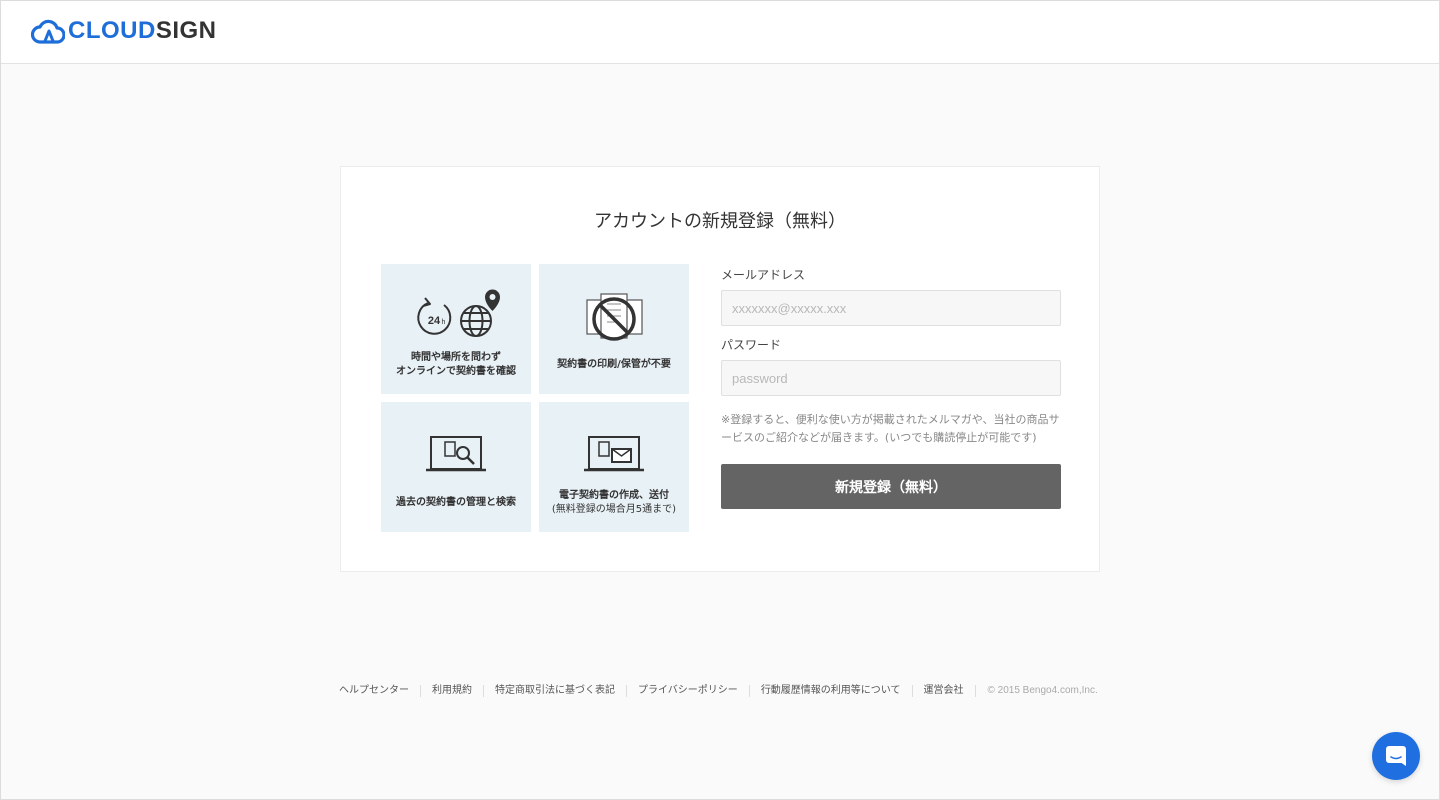 This screenshot has height=800, width=1440. I want to click on feature-tile-search: 過去の契約書の管理と検索, so click(456, 467).